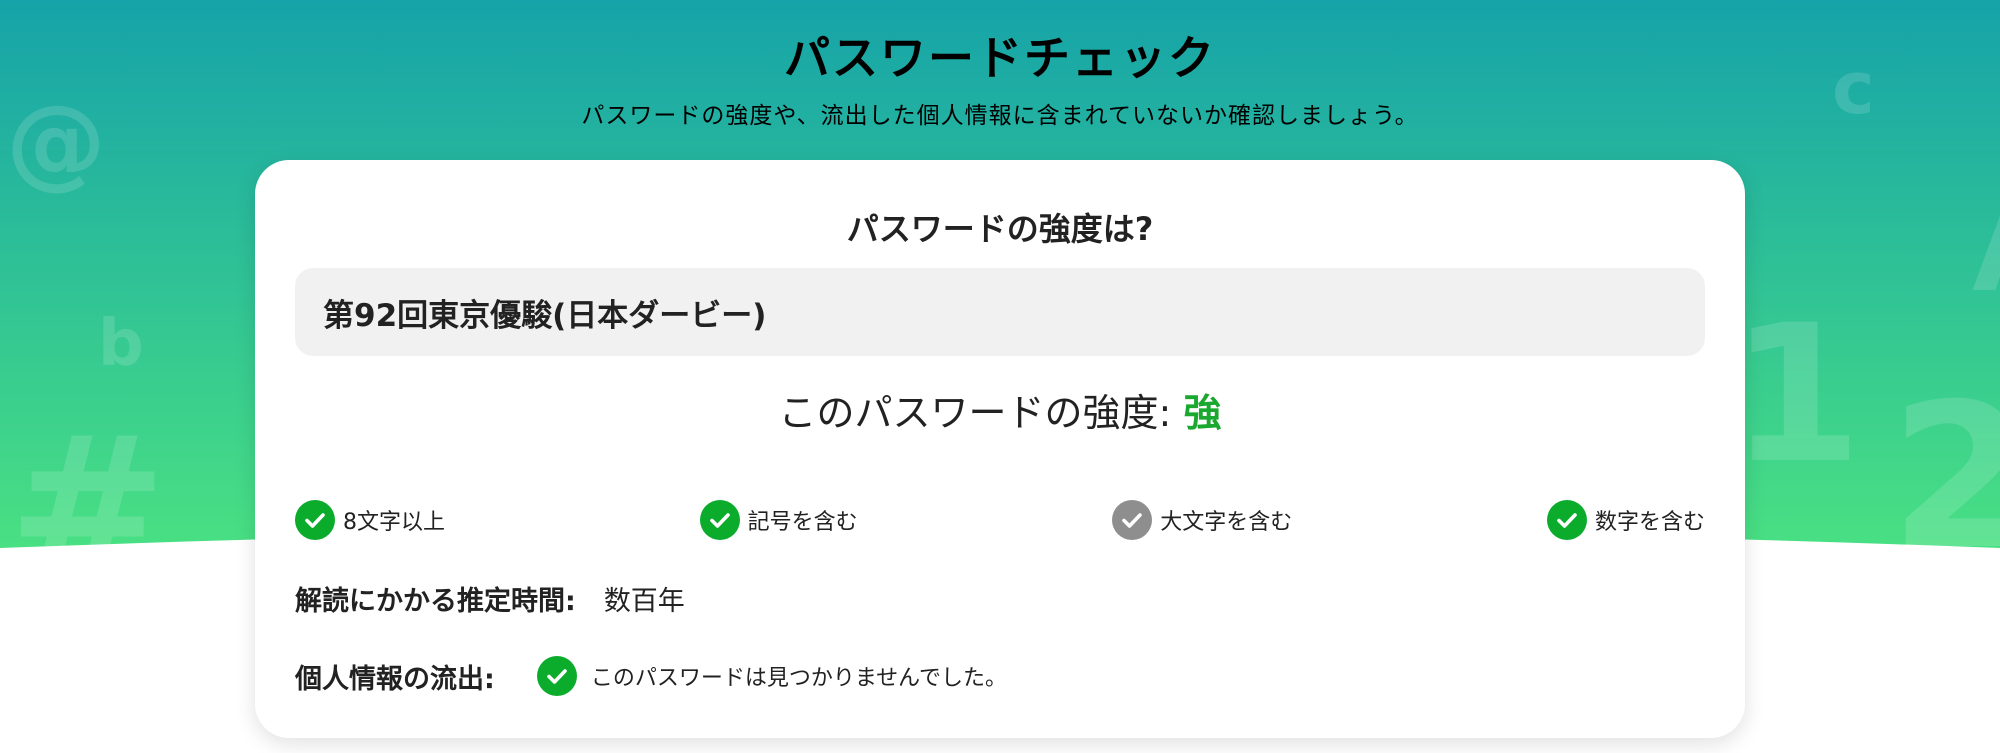  I want to click on strength-label: このパスワードの強度:, so click(975, 413).